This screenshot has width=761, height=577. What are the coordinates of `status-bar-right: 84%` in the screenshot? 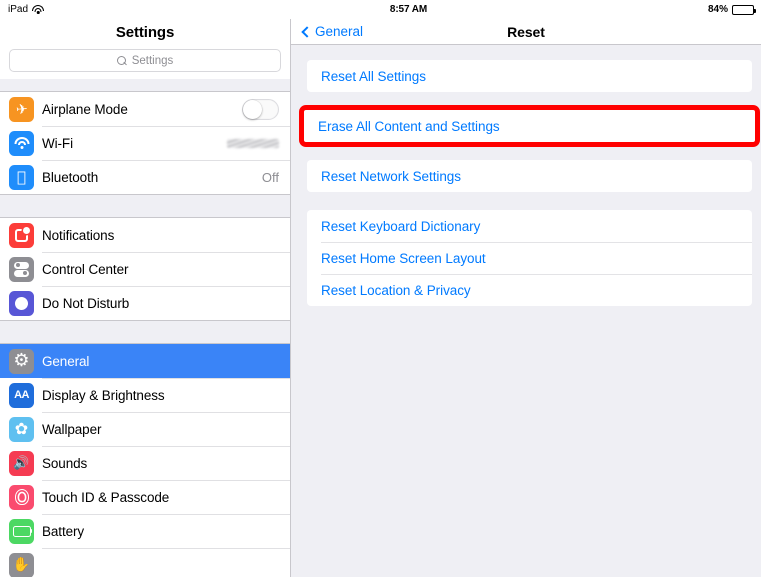 It's located at (731, 9).